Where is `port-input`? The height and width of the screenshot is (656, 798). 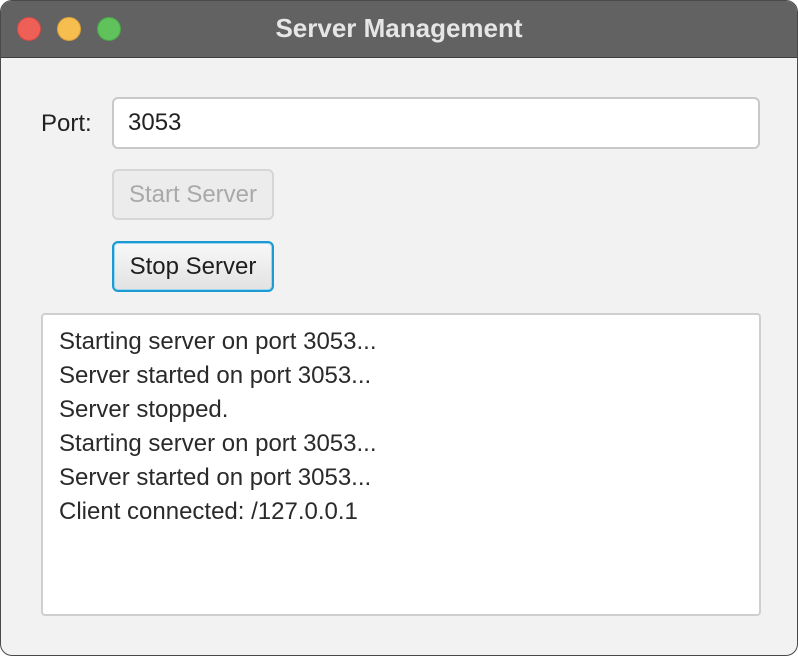
port-input is located at coordinates (436, 123).